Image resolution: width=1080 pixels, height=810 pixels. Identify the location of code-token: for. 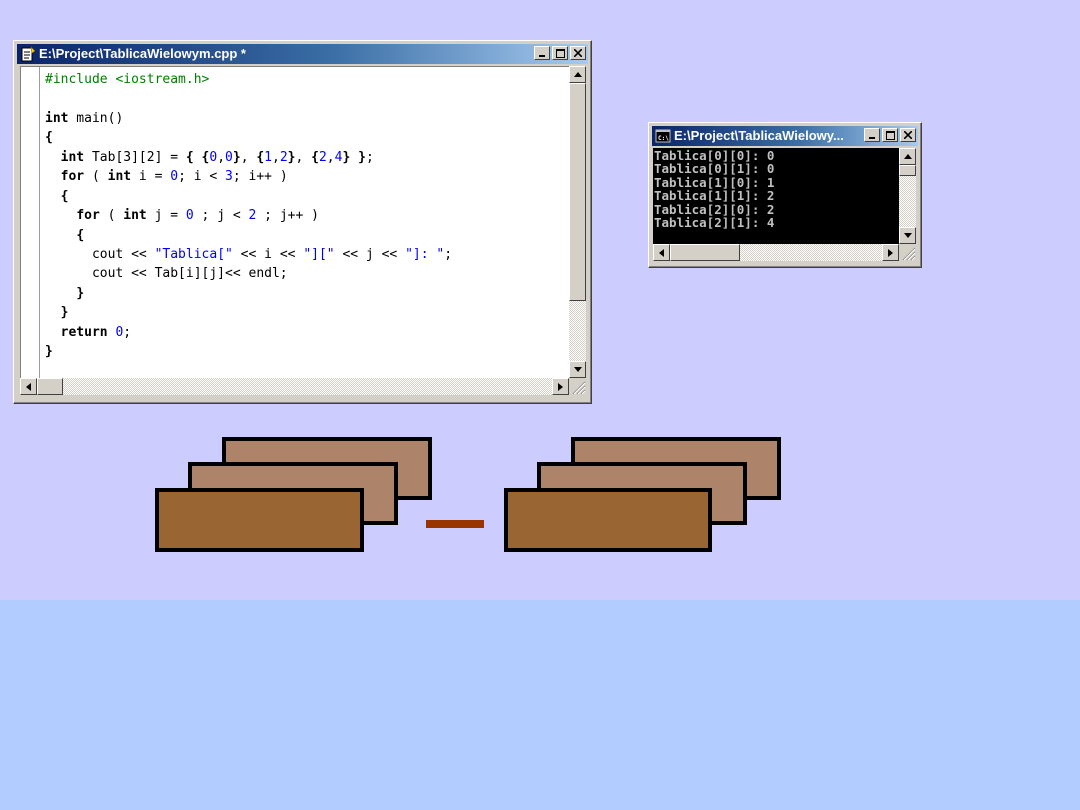
(88, 216).